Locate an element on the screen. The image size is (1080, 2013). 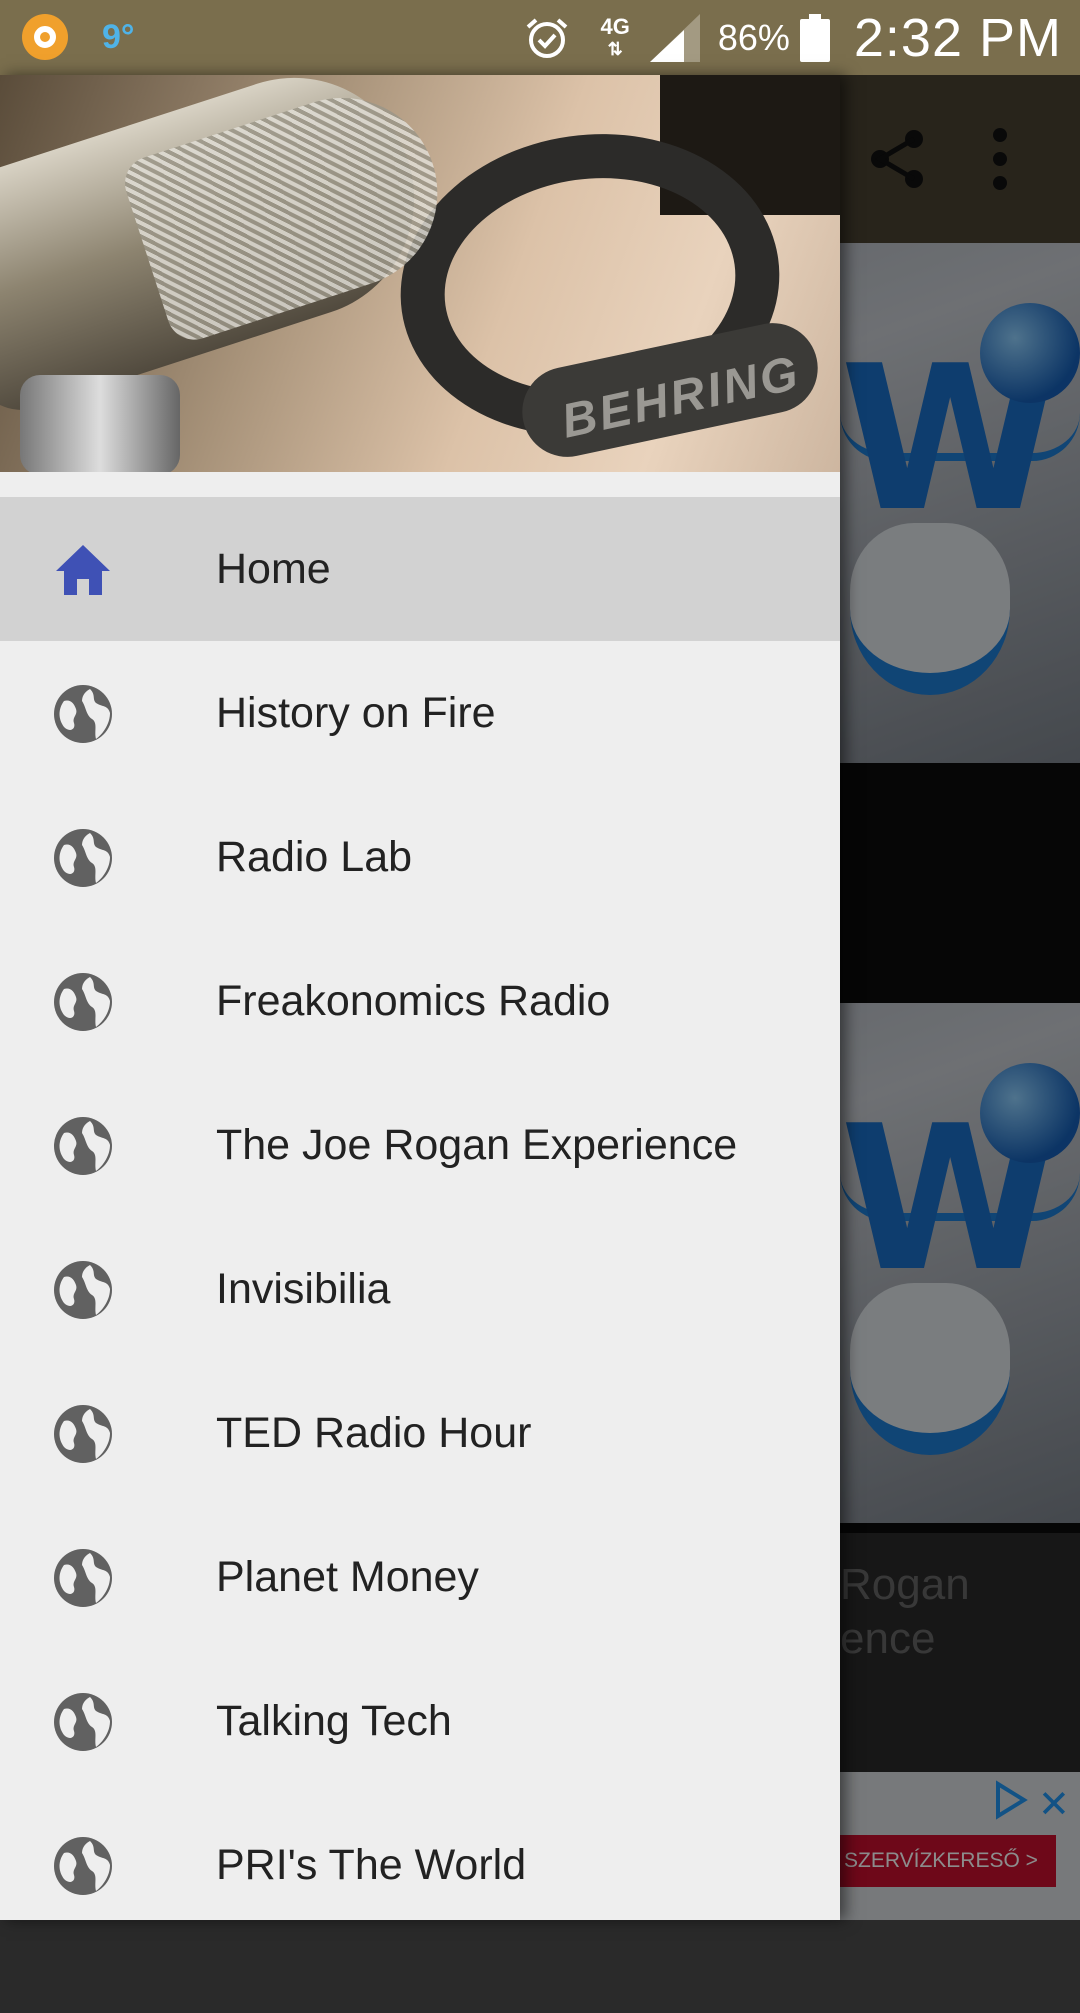
menu-item-label: Invisibilia is located at coordinates (303, 1288).